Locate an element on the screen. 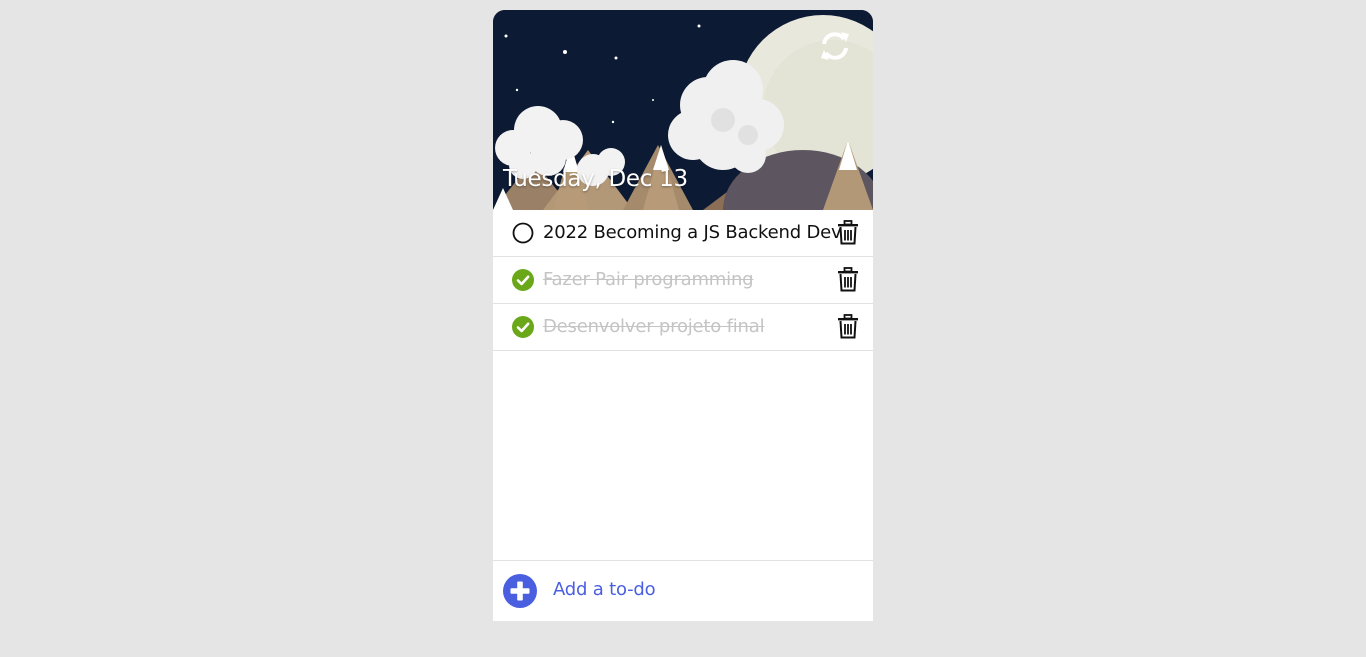 This screenshot has width=1366, height=657. todo-item-text: Desenvolver projeto final is located at coordinates (654, 326).